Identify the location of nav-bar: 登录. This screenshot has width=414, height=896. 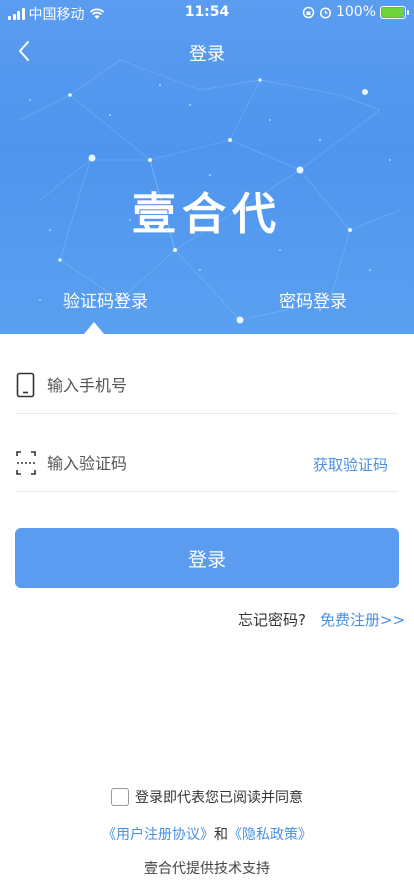
(207, 51).